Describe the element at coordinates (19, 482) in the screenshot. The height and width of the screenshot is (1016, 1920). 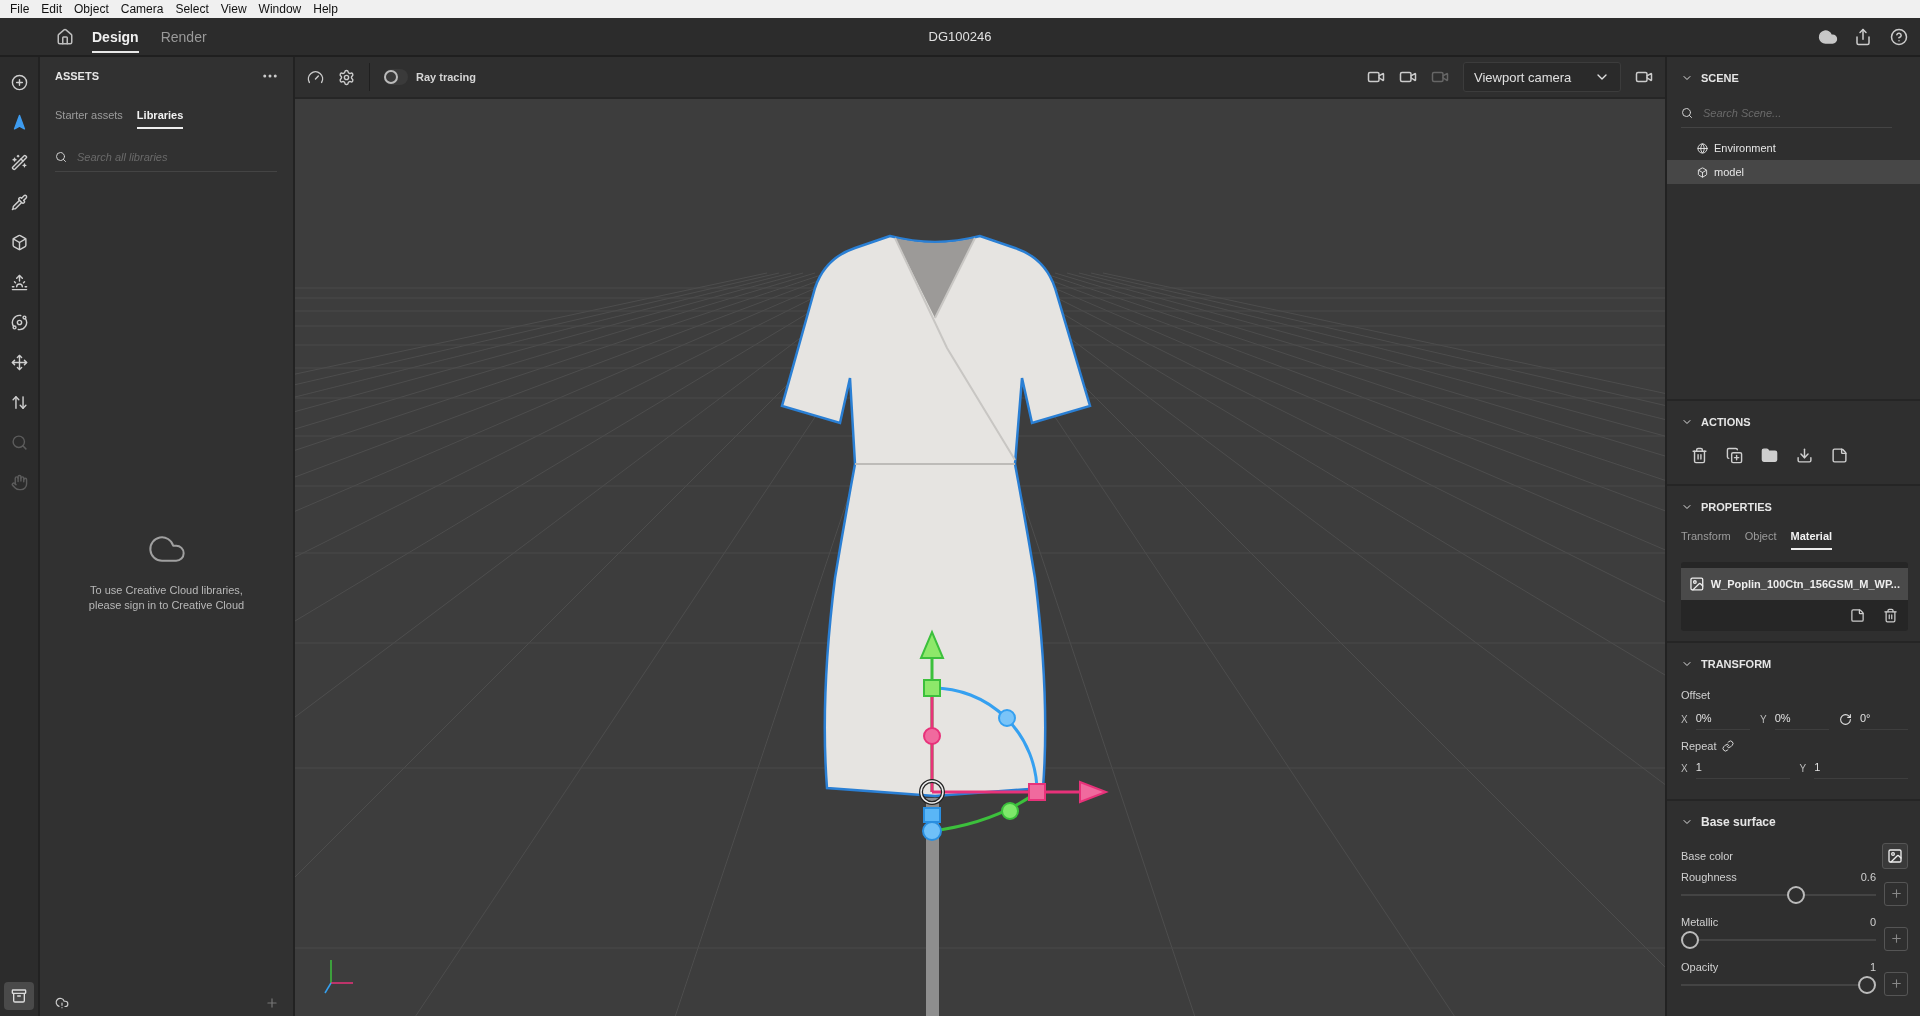
I see `hand-icon` at that location.